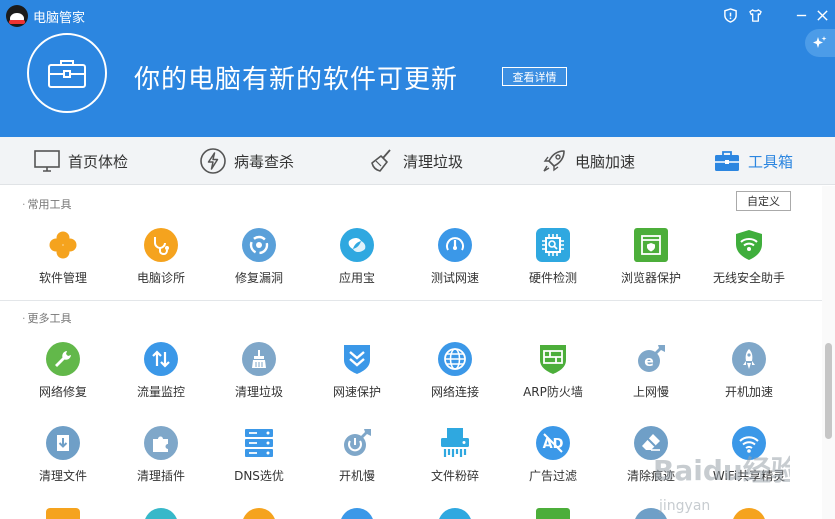 The height and width of the screenshot is (519, 835). I want to click on server-icon, so click(259, 443).